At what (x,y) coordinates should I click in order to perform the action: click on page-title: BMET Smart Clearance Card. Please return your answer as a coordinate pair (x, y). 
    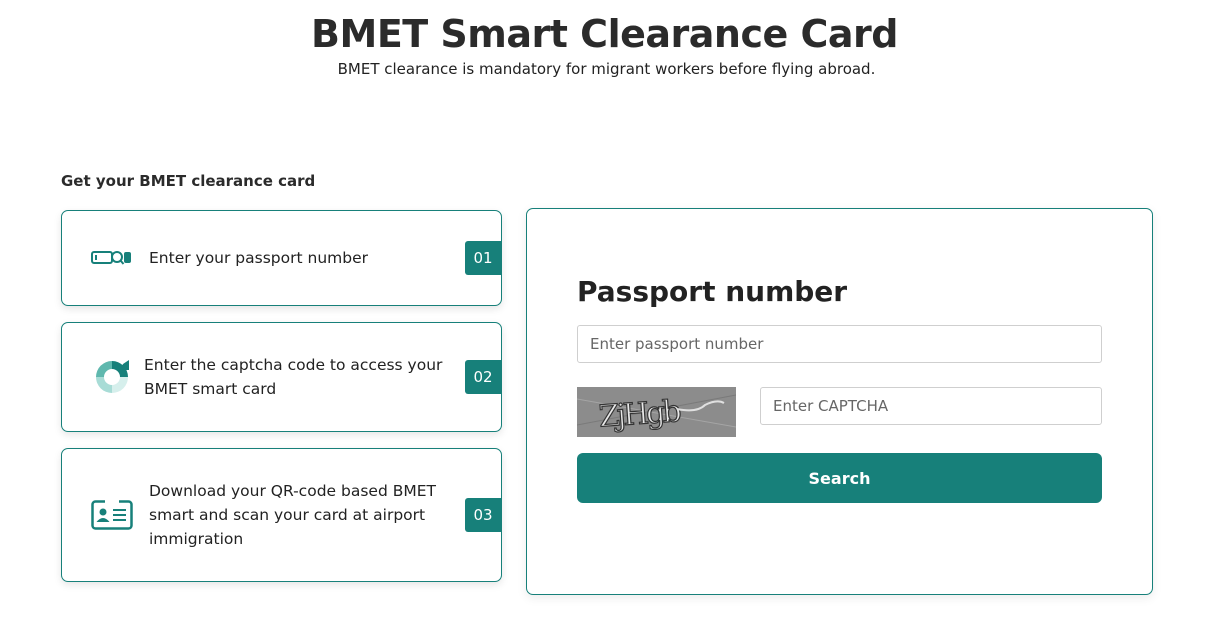
    Looking at the image, I should click on (604, 34).